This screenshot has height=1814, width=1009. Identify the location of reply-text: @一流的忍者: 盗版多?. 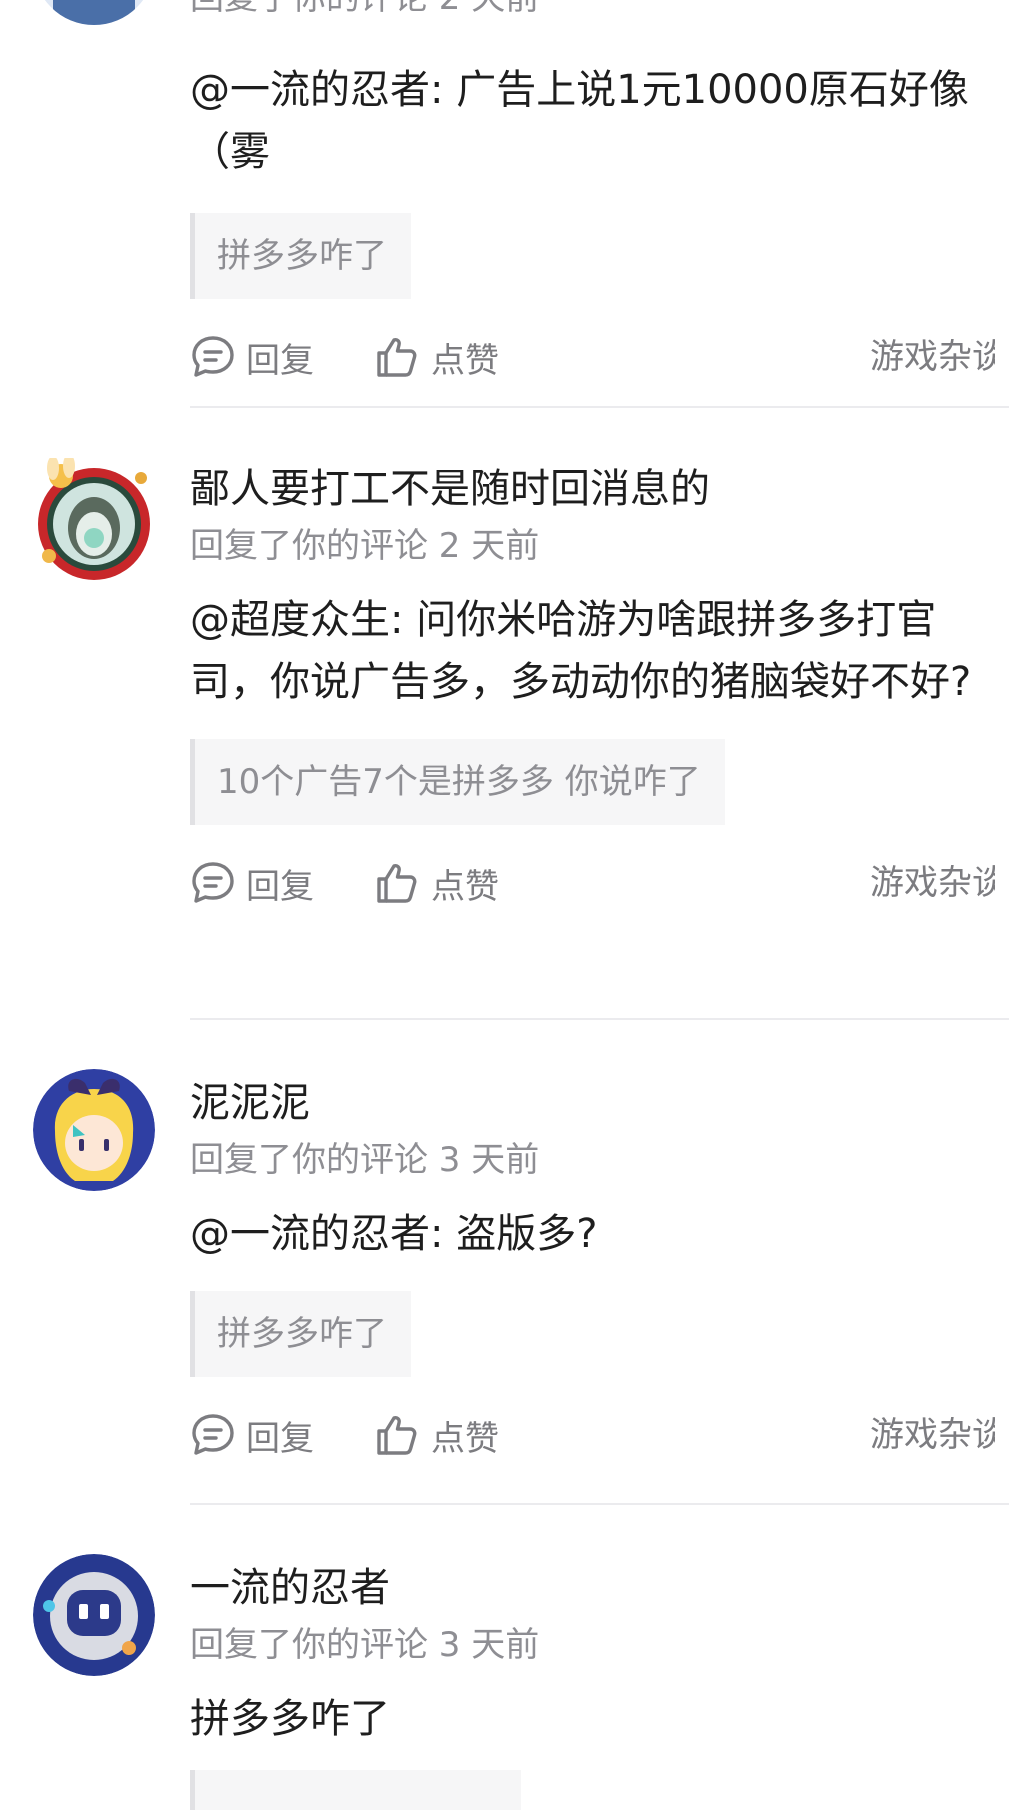
(592, 1234).